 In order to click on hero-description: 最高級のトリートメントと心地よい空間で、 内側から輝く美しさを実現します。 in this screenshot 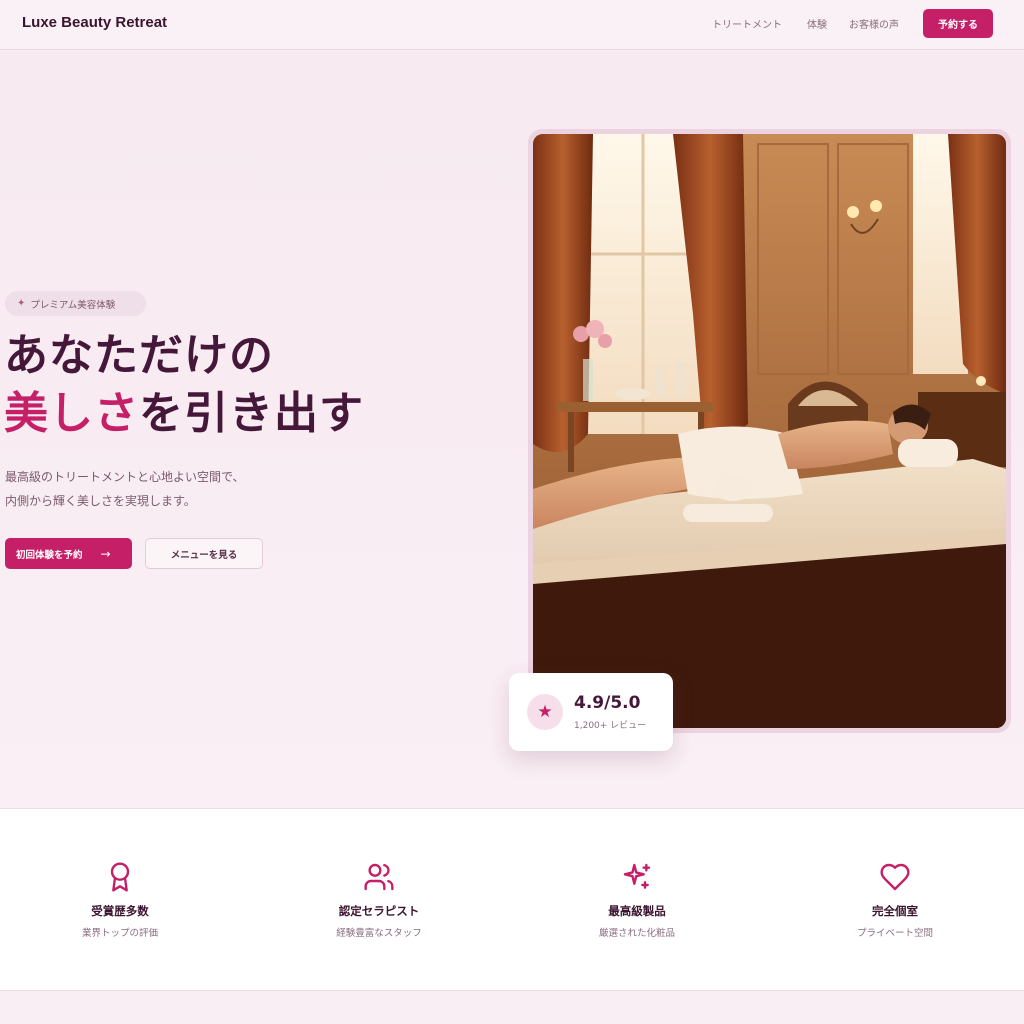, I will do `click(125, 489)`.